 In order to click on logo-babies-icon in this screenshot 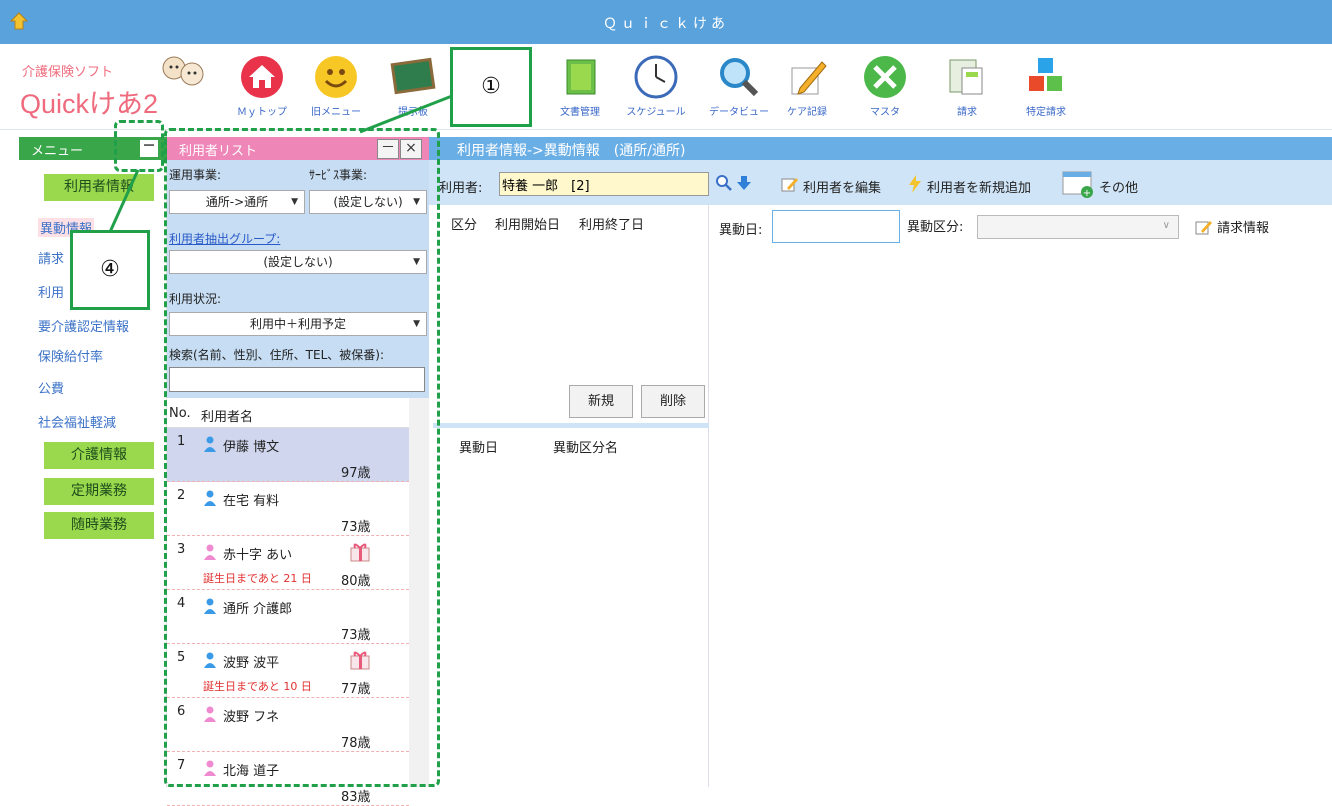, I will do `click(183, 71)`.